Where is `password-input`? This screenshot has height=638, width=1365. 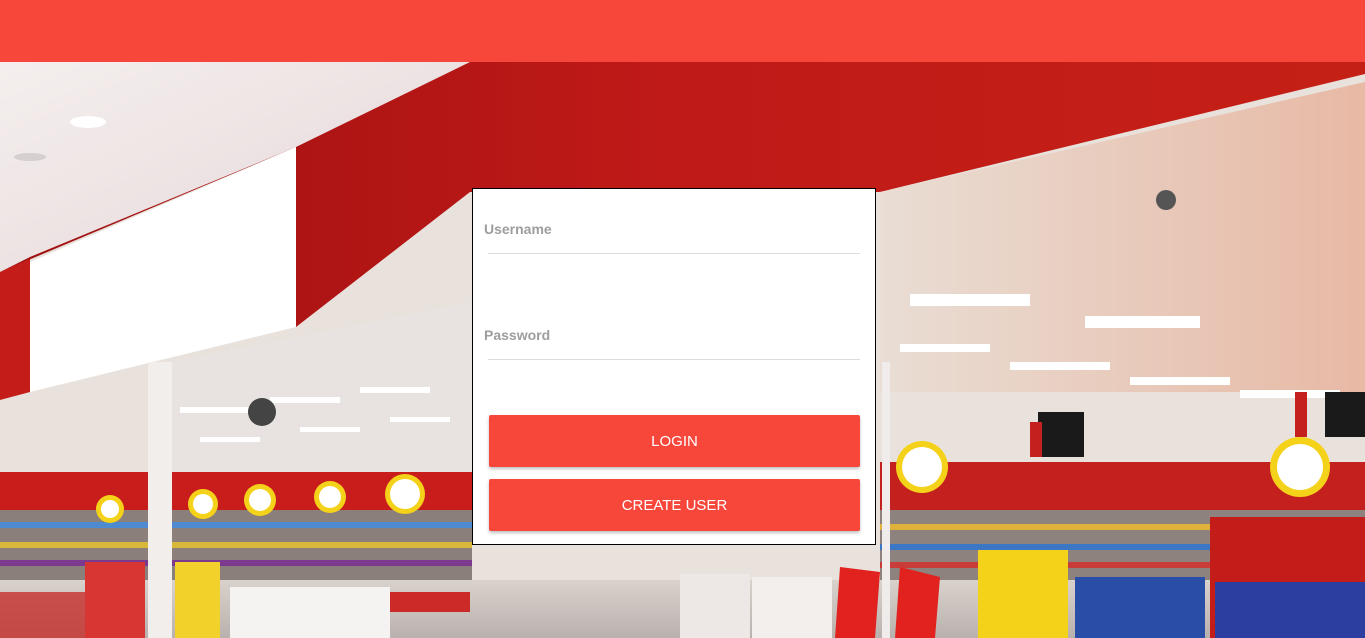
password-input is located at coordinates (674, 346).